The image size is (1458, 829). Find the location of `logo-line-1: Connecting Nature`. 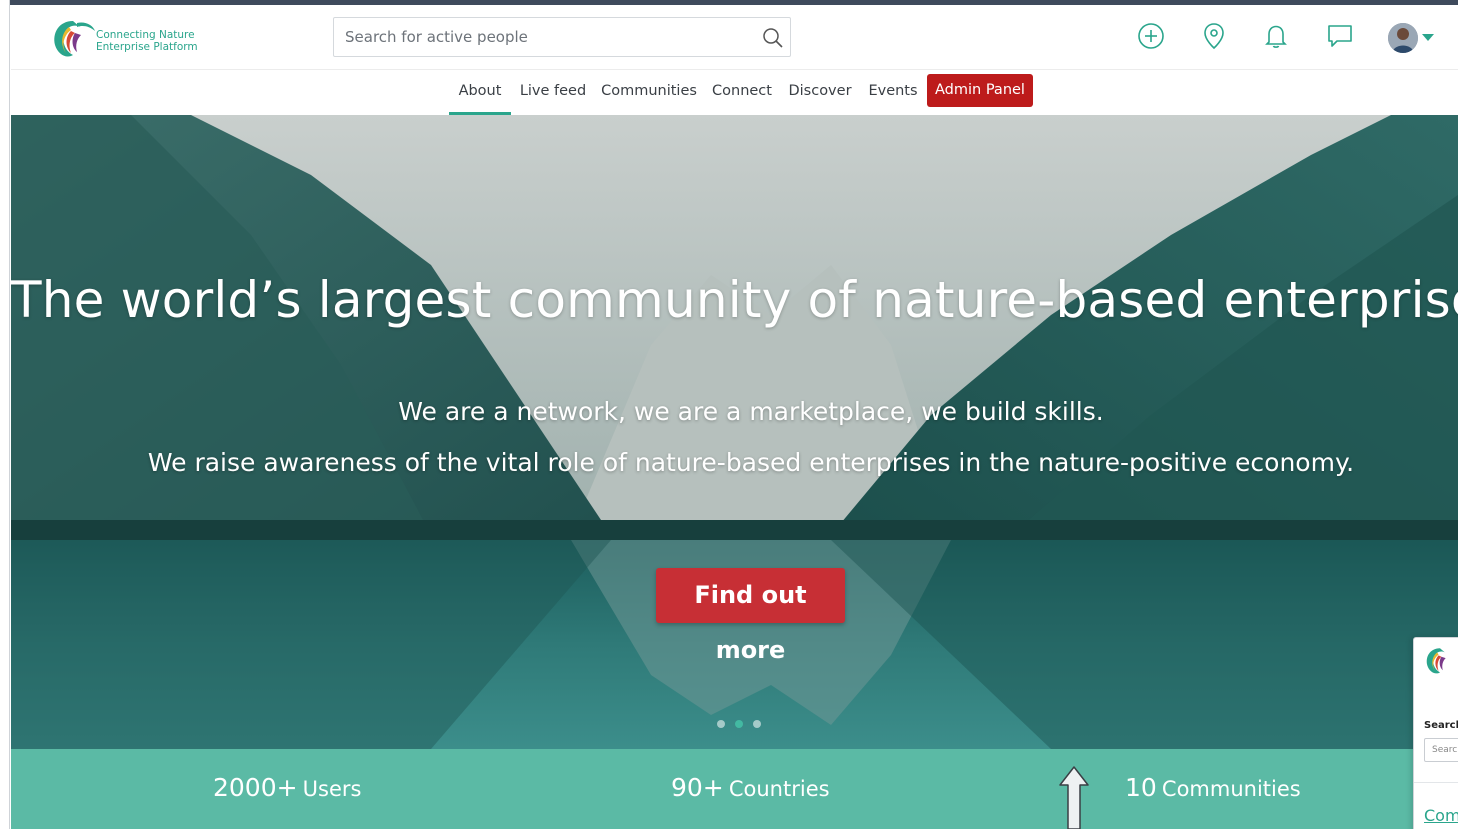

logo-line-1: Connecting Nature is located at coordinates (145, 35).